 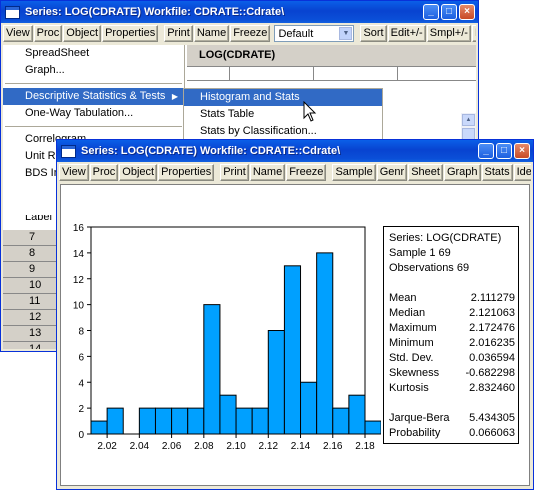 What do you see at coordinates (407, 313) in the screenshot?
I see `stat-label: Median` at bounding box center [407, 313].